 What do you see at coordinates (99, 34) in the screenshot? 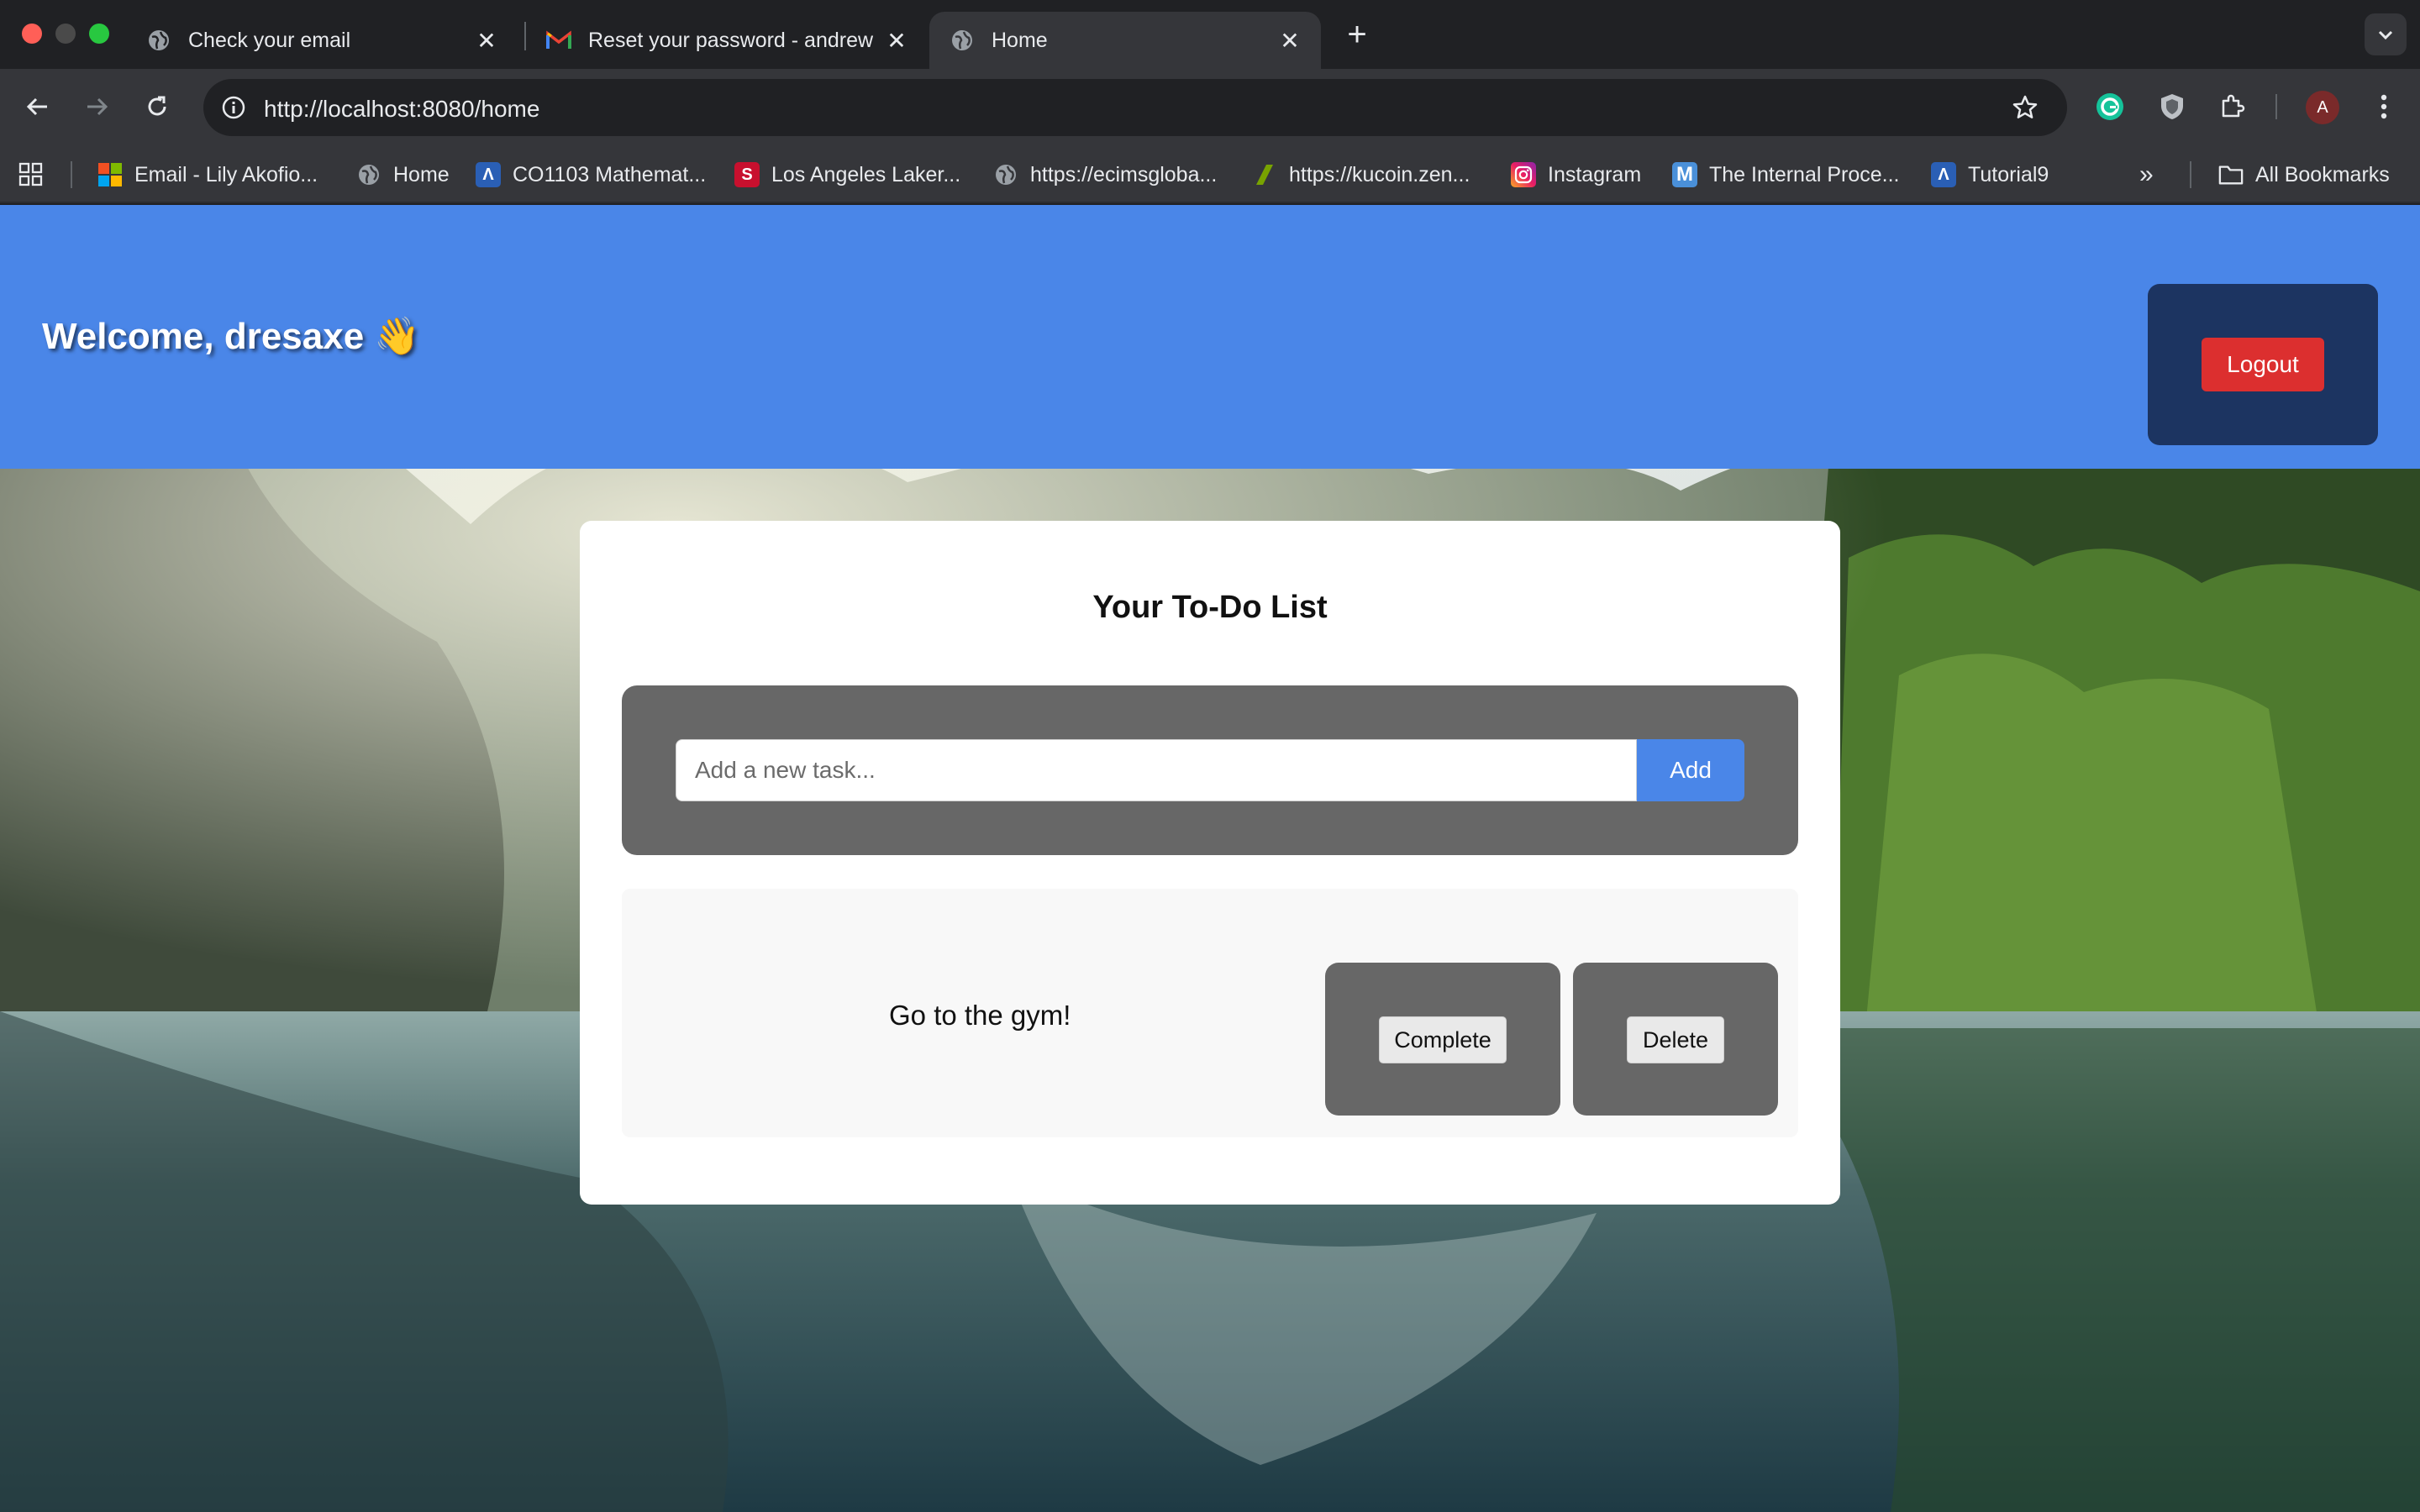
I see `window-maximize-button` at bounding box center [99, 34].